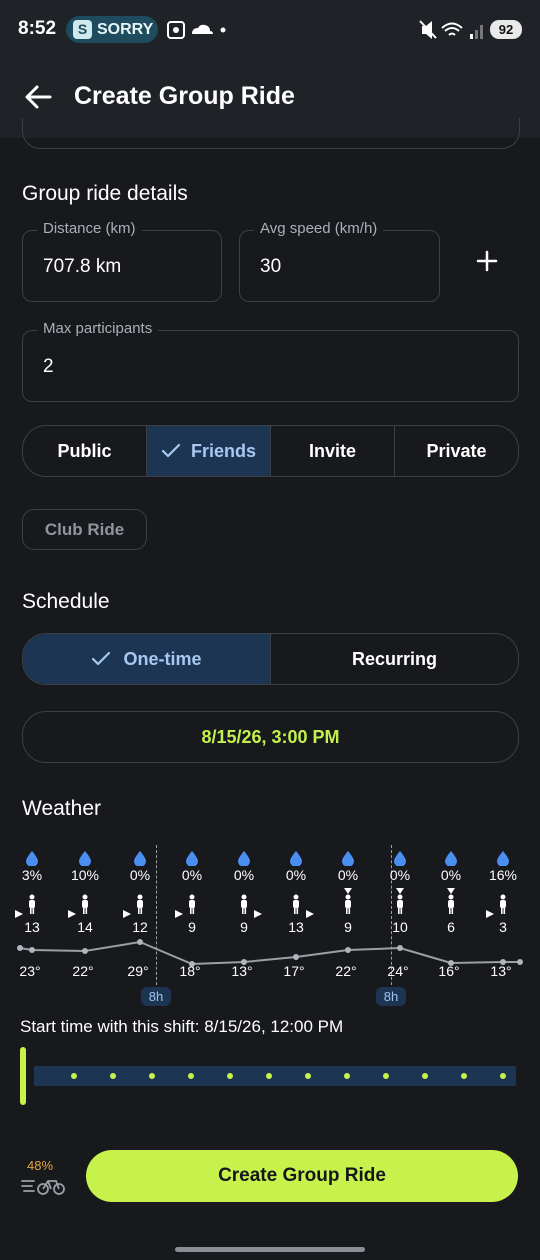 This screenshot has width=540, height=1260. What do you see at coordinates (302, 1176) in the screenshot?
I see `create-group-ride-button: Create Group Ride` at bounding box center [302, 1176].